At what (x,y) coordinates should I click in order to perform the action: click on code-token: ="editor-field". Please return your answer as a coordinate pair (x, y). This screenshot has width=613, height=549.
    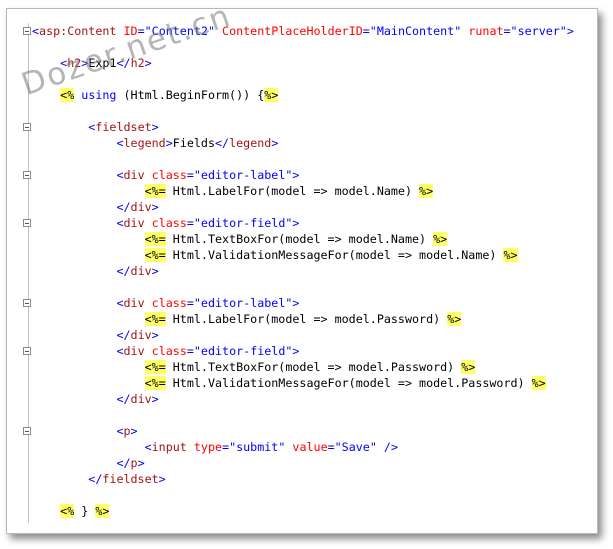
    Looking at the image, I should click on (239, 223).